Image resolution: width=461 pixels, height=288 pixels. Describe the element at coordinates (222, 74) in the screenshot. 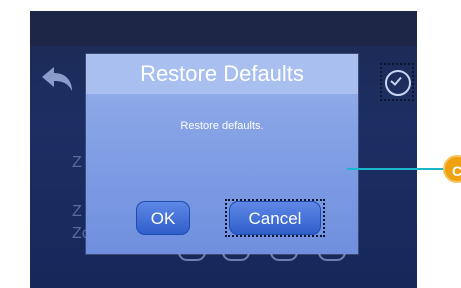

I see `dialog-title: Restore Defaults` at that location.